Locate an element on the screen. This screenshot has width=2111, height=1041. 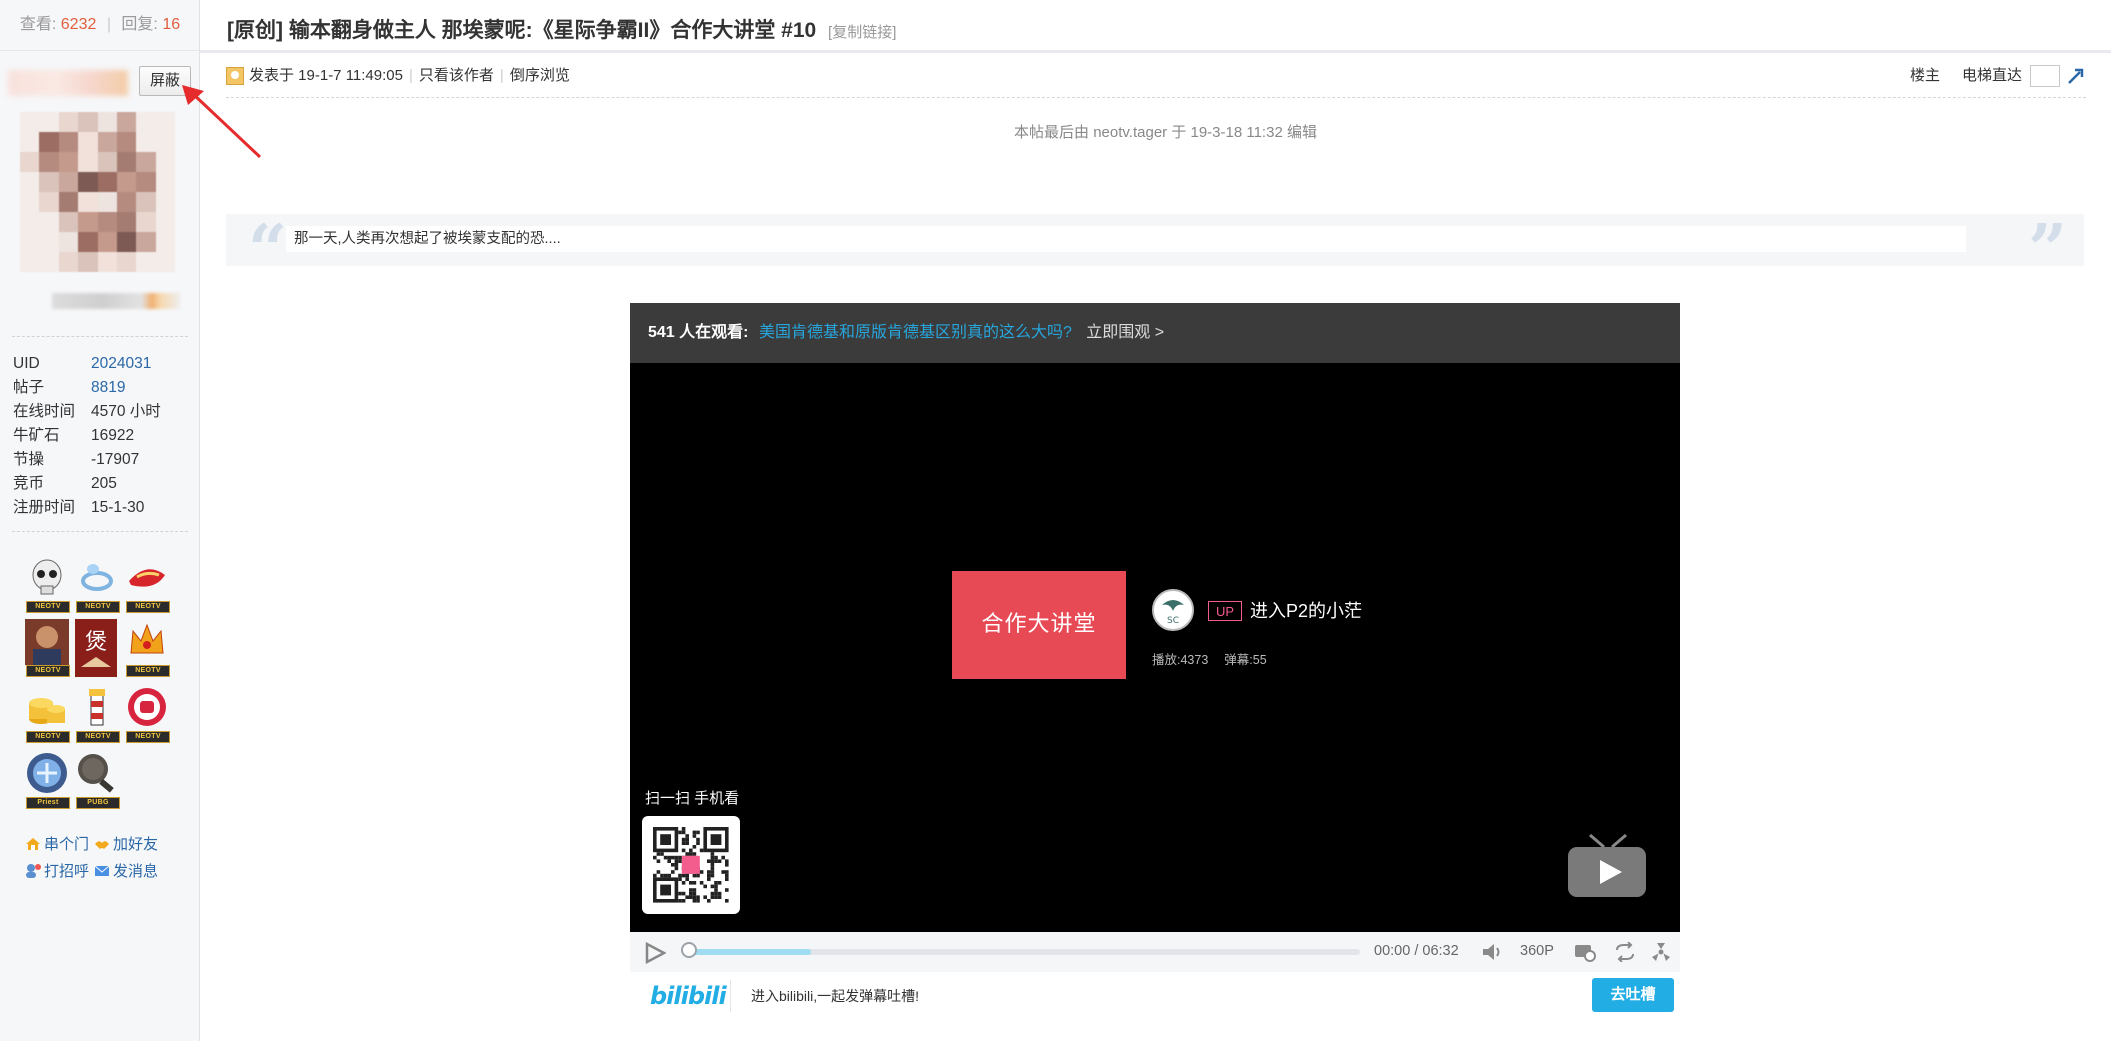
greet-link: 打招呼 is located at coordinates (57, 870).